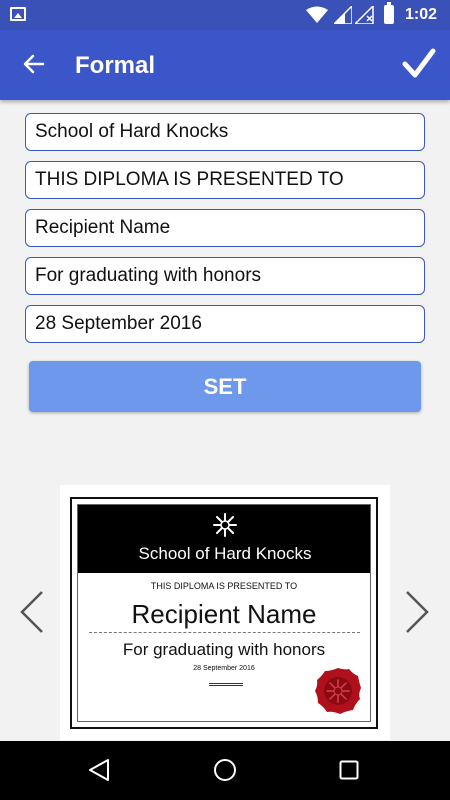 This screenshot has height=800, width=450. I want to click on recents-square-icon, so click(349, 770).